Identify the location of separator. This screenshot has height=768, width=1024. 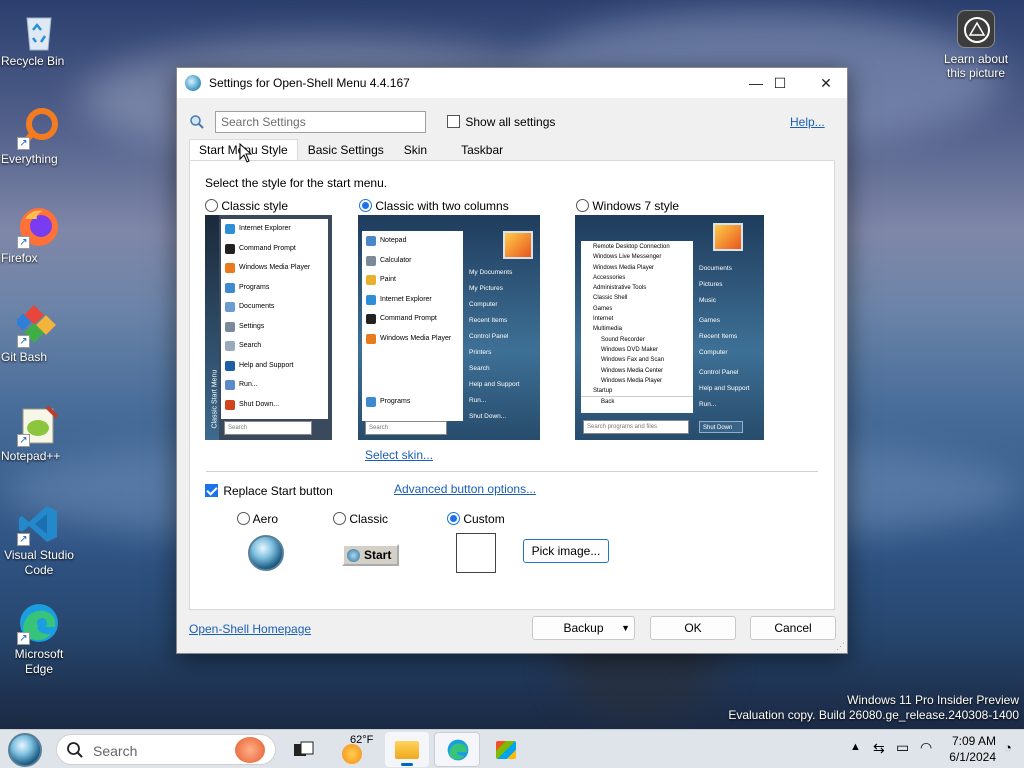
(512, 471).